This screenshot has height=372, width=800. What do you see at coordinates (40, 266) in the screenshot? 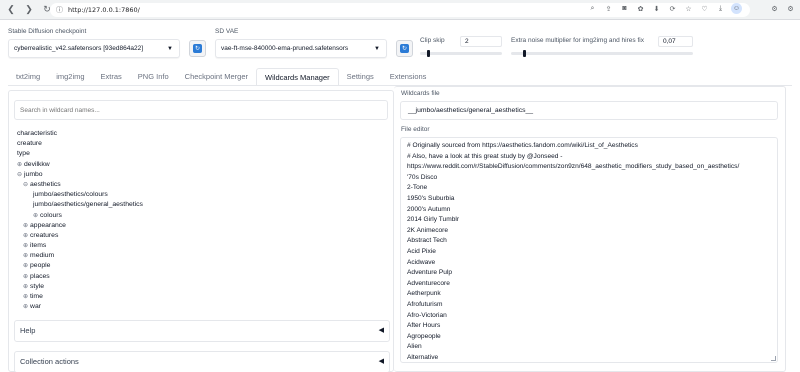
I see `tree-item-label: people` at bounding box center [40, 266].